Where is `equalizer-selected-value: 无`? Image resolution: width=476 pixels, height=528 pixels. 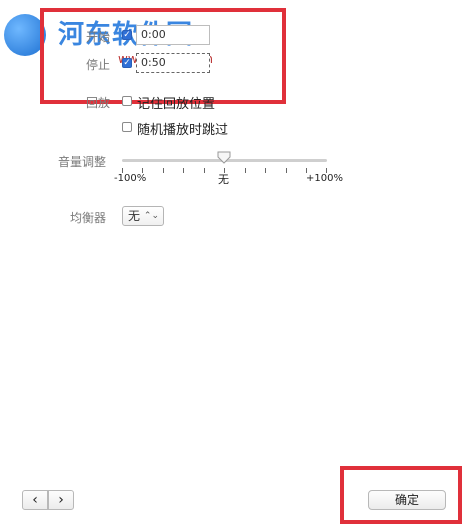 equalizer-selected-value: 无 is located at coordinates (134, 216).